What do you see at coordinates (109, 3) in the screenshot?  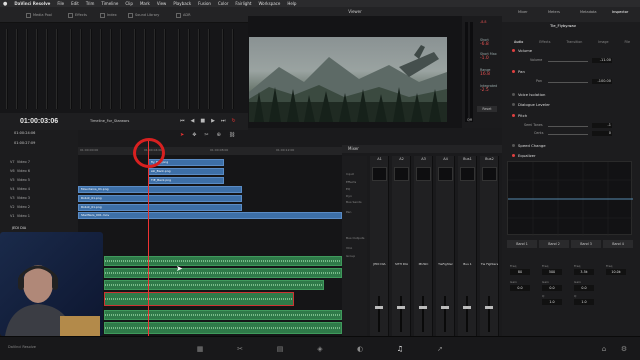 I see `menu-timeline: Timeline` at bounding box center [109, 3].